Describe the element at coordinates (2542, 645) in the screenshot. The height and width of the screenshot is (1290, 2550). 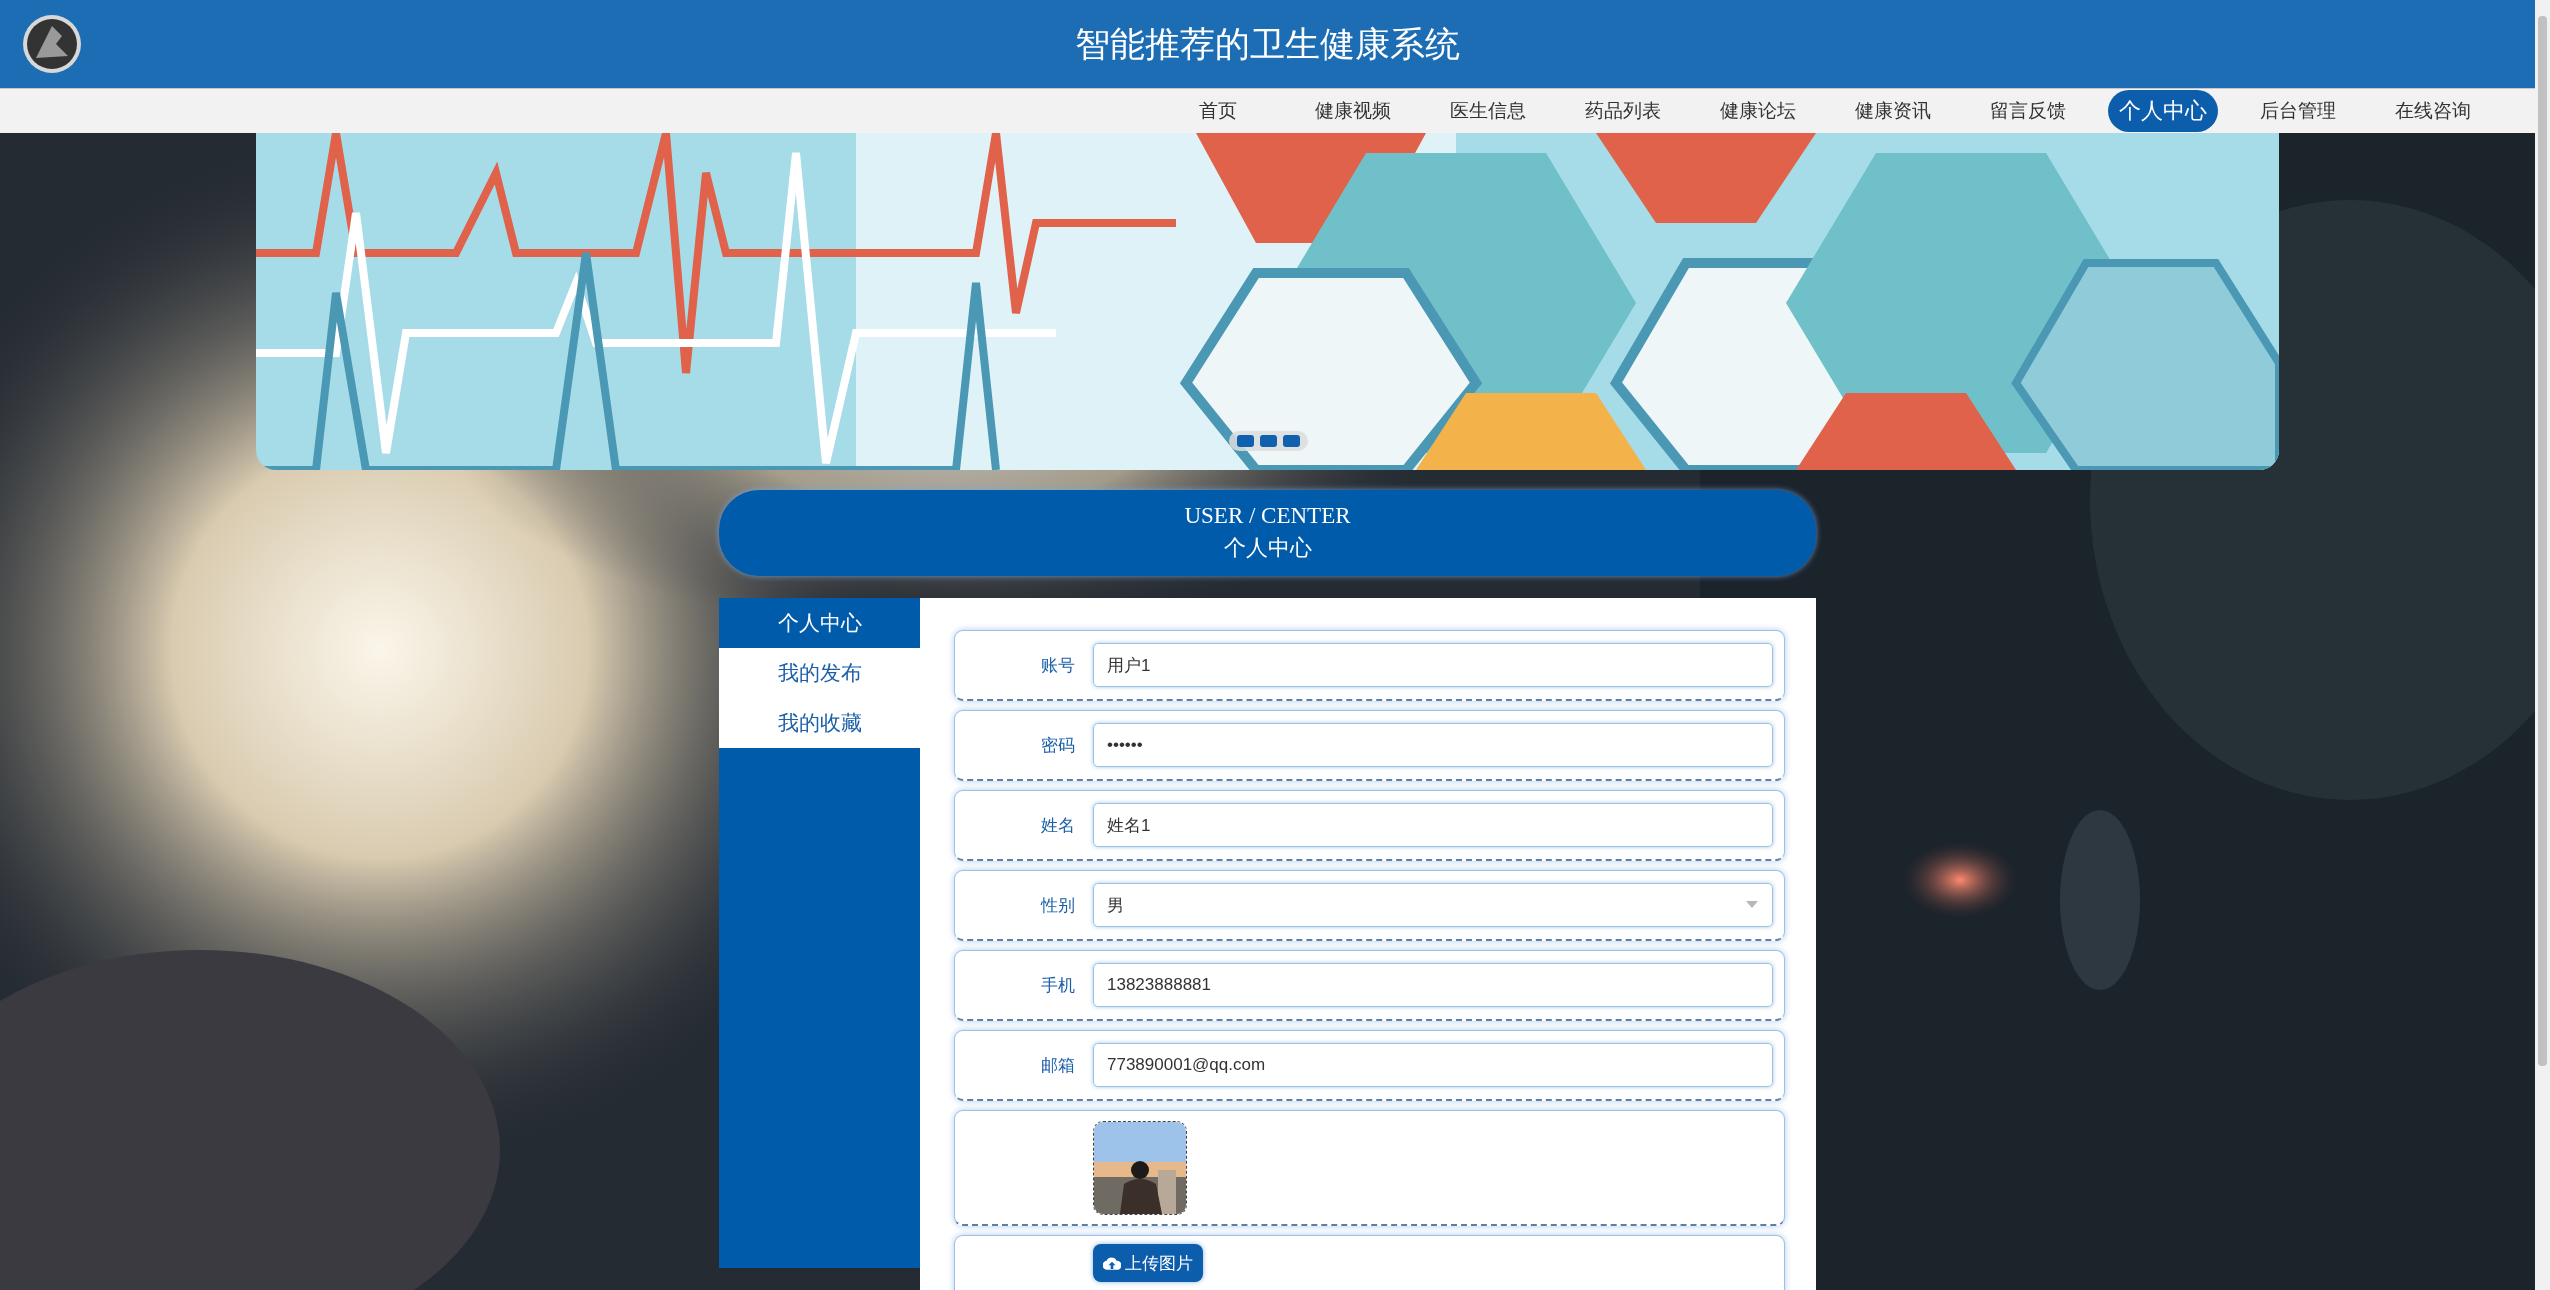
I see `scrollbar` at that location.